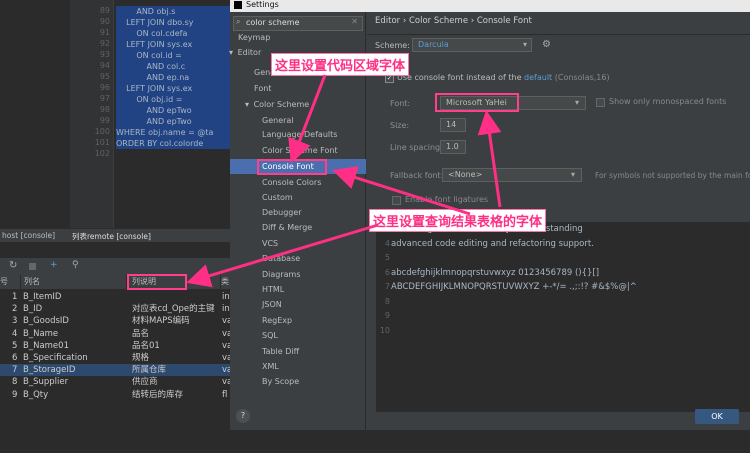 The image size is (750, 453). What do you see at coordinates (307, 119) in the screenshot?
I see `arrow-to-console-font` at bounding box center [307, 119].